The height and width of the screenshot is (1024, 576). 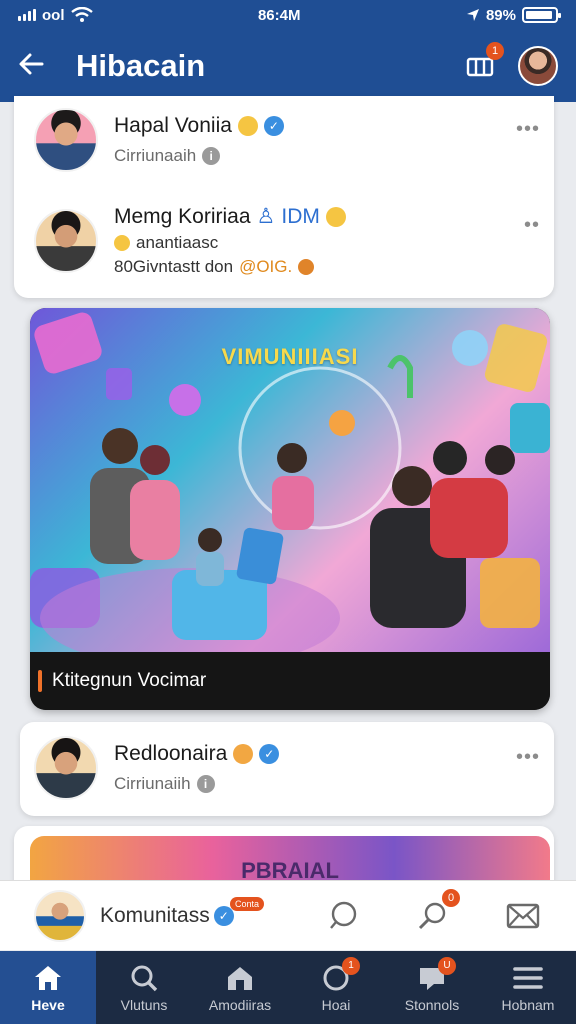 What do you see at coordinates (495, 51) in the screenshot?
I see `notification-badge: 1` at bounding box center [495, 51].